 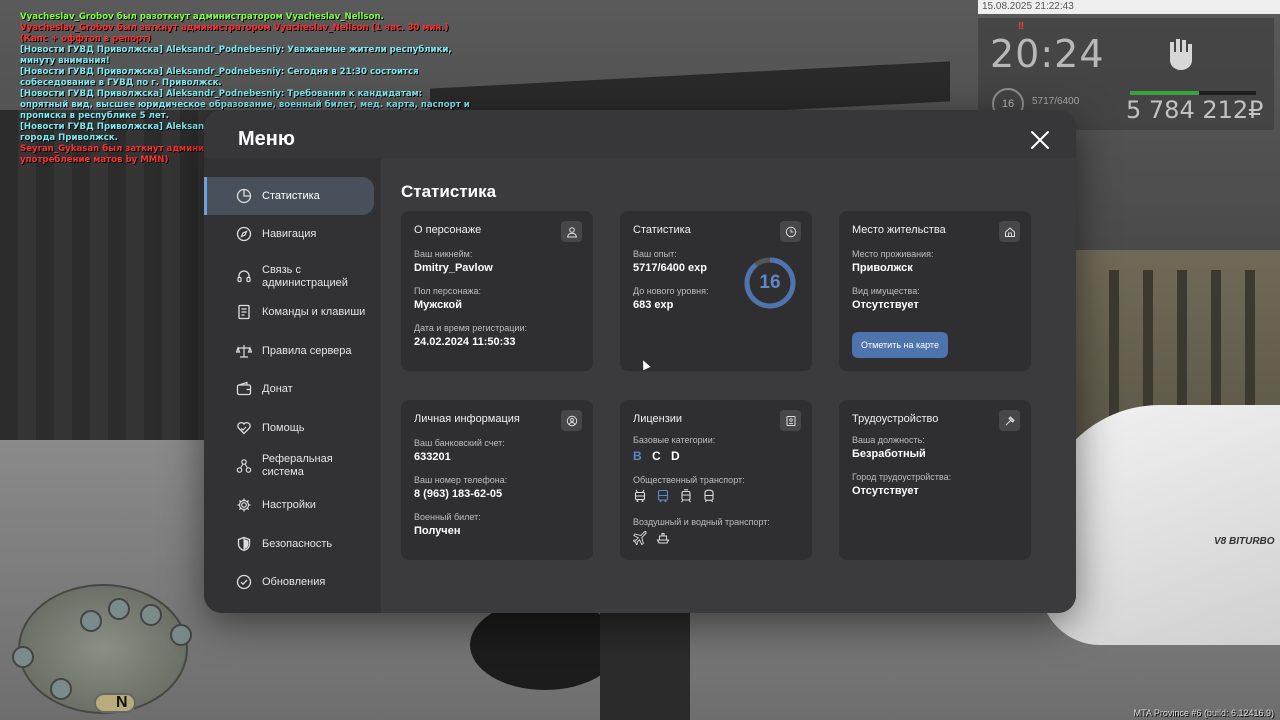 What do you see at coordinates (289, 234) in the screenshot?
I see `sidebar-item-navigation: Навигация` at bounding box center [289, 234].